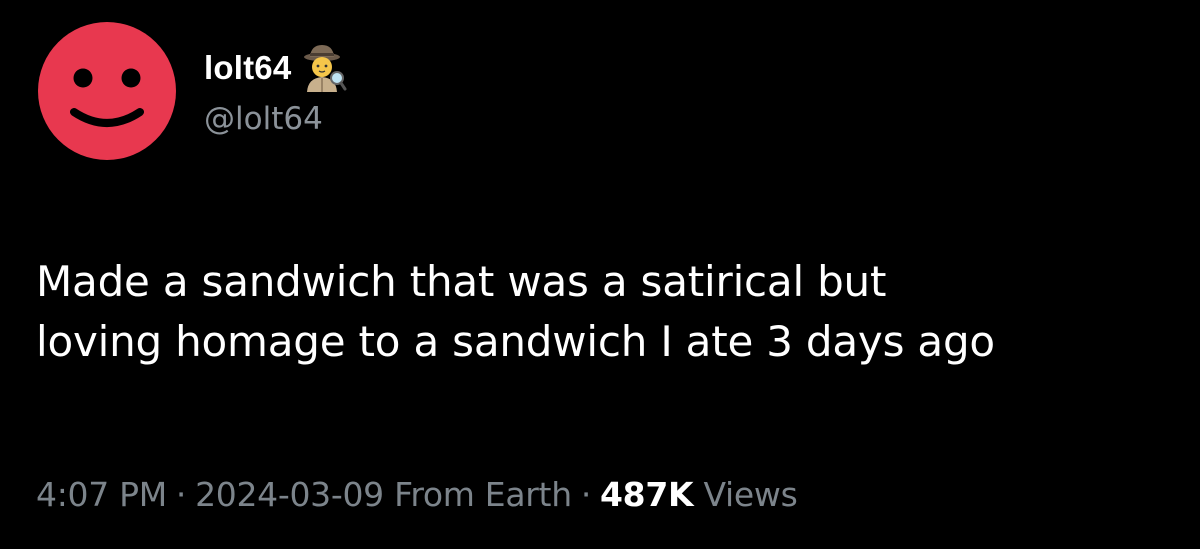 Image resolution: width=1200 pixels, height=549 pixels. I want to click on detective-emoji-icon, so click(324, 68).